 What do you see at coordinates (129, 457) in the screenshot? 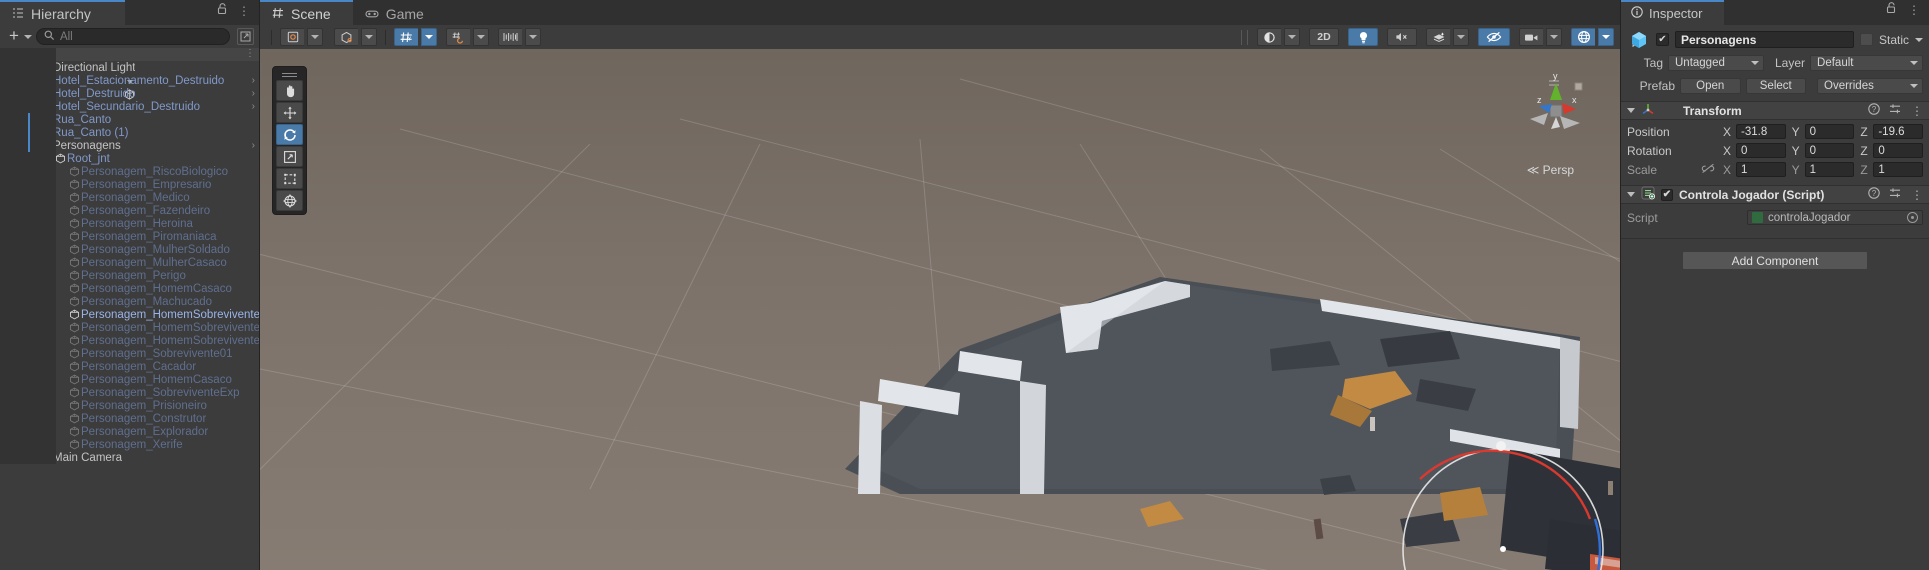
I see `hierarchy-item-main-camera: Main Camera` at bounding box center [129, 457].